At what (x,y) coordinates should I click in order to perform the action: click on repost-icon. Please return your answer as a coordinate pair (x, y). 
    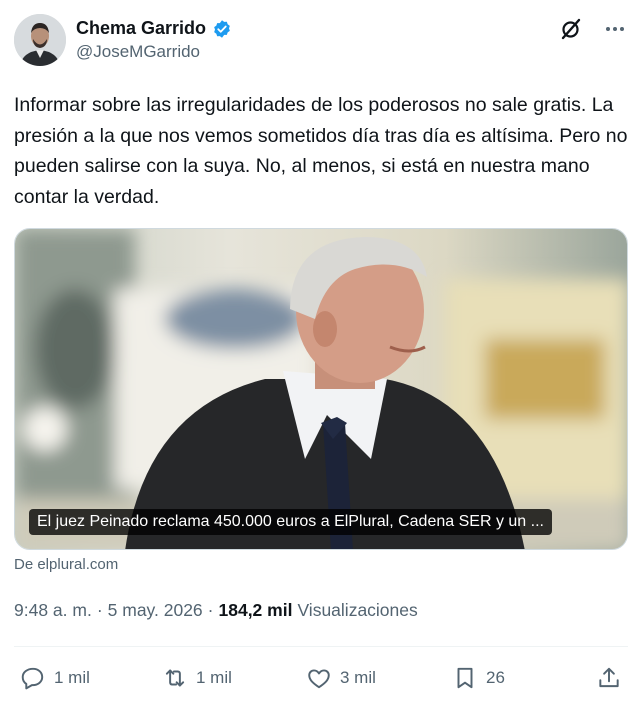
    Looking at the image, I should click on (175, 678).